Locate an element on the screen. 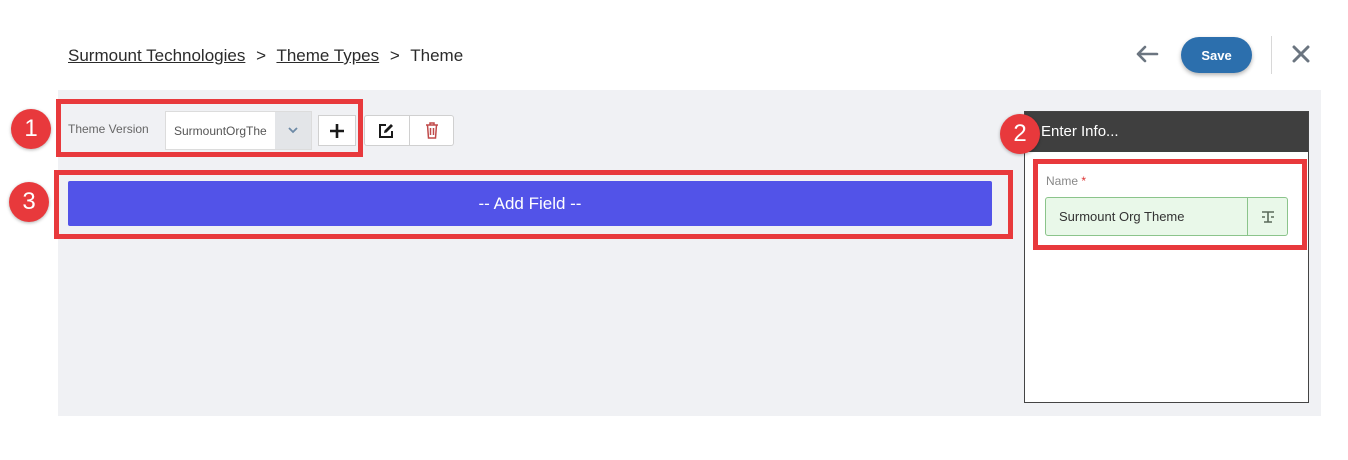  edit-icon is located at coordinates (386, 130).